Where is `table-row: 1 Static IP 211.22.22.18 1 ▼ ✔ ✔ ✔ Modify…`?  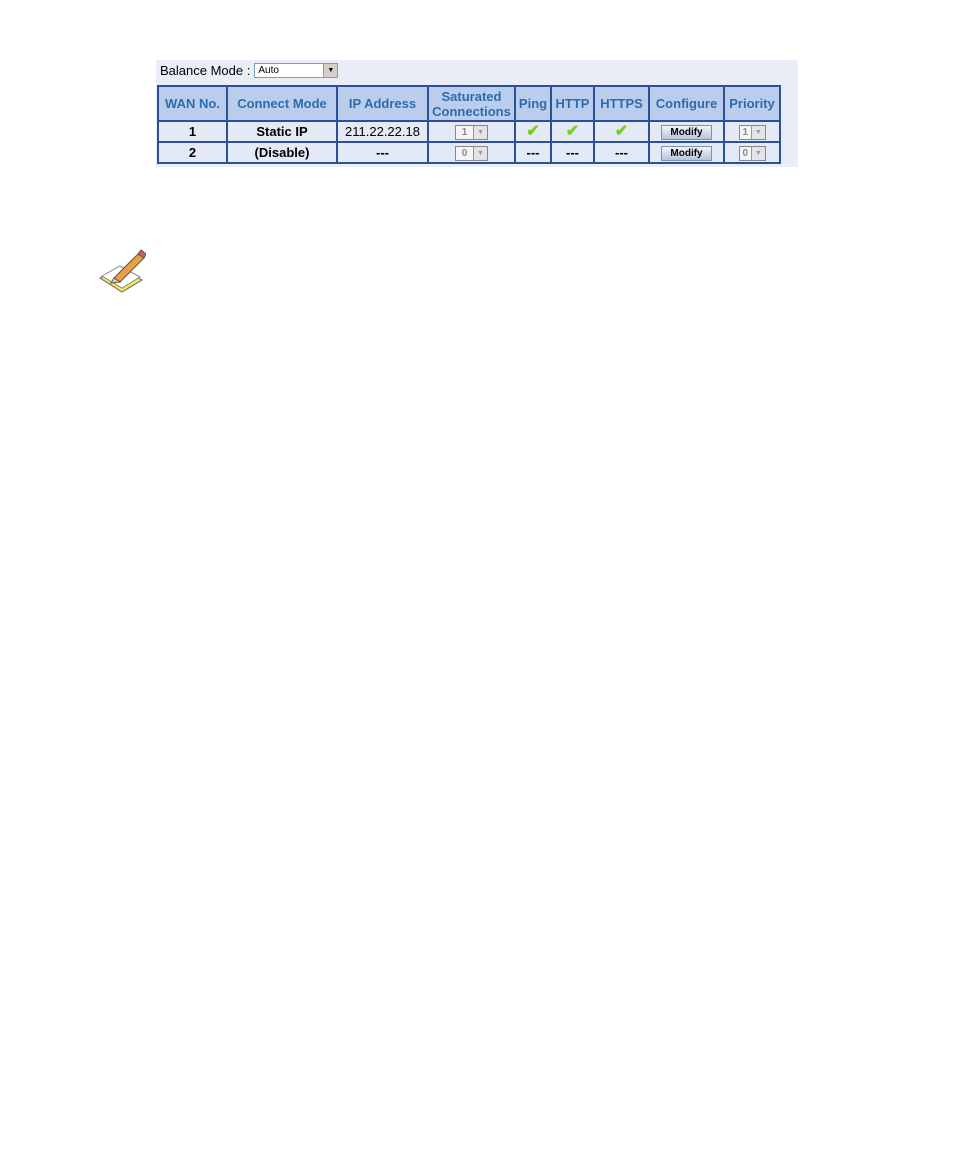
table-row: 1 Static IP 211.22.22.18 1 ▼ ✔ ✔ ✔ Modify… is located at coordinates (469, 131).